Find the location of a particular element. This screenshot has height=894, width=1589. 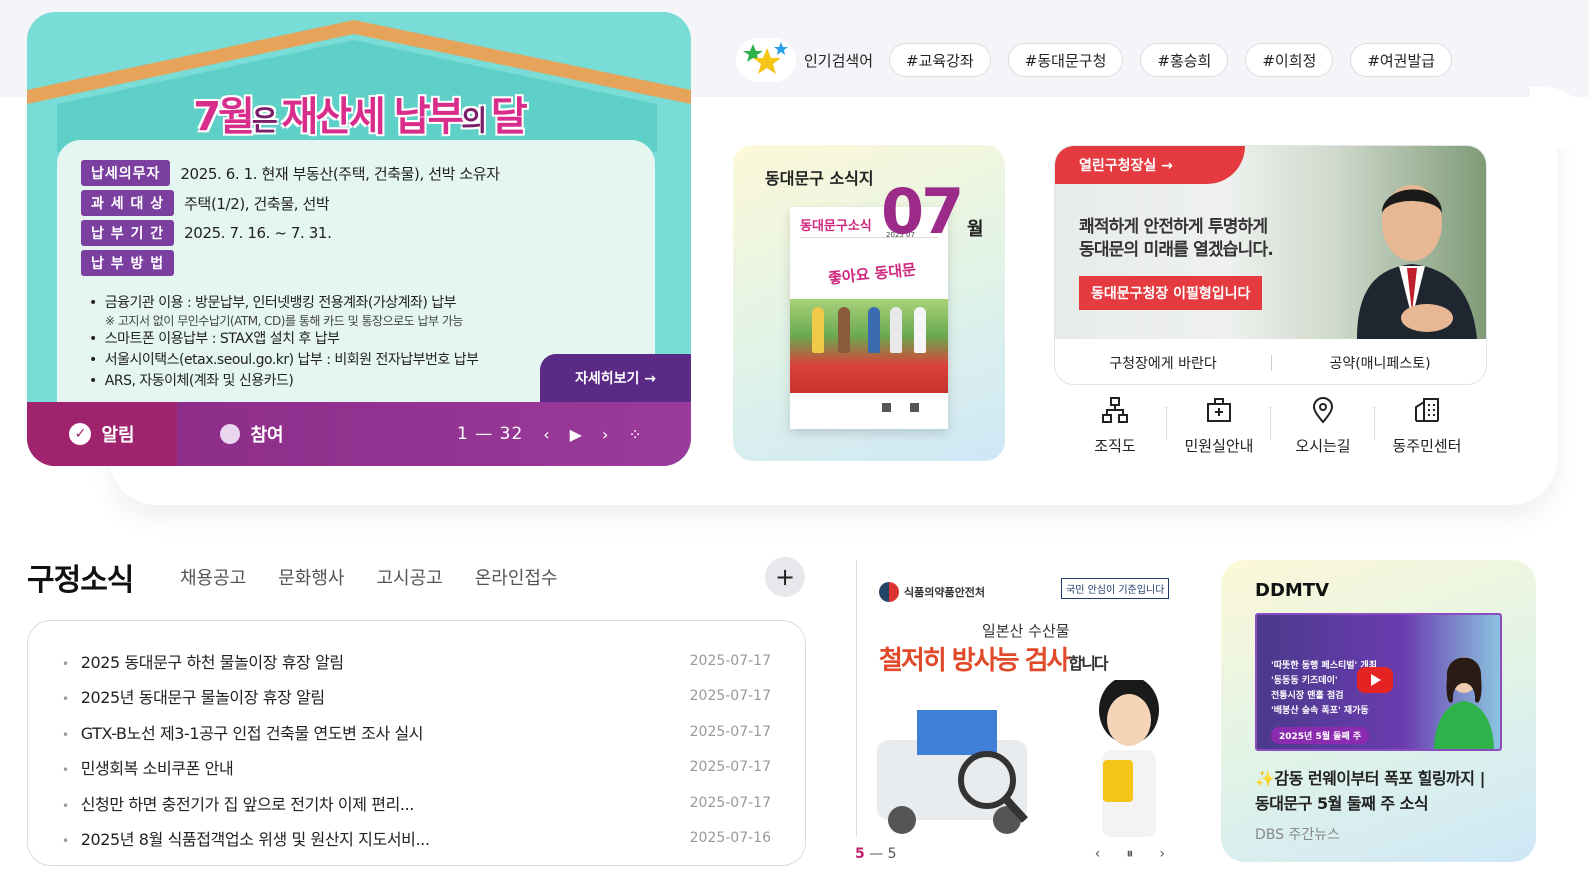

slogan-line: 쾌적하게 안전하게 투명하게 is located at coordinates (1173, 227).